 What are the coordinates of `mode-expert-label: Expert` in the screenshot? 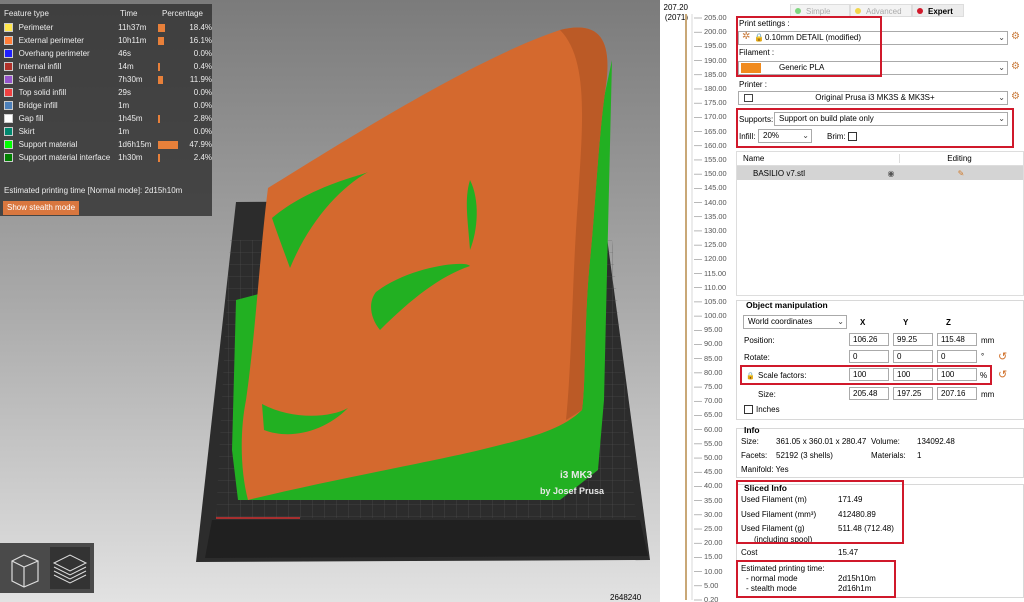 It's located at (940, 11).